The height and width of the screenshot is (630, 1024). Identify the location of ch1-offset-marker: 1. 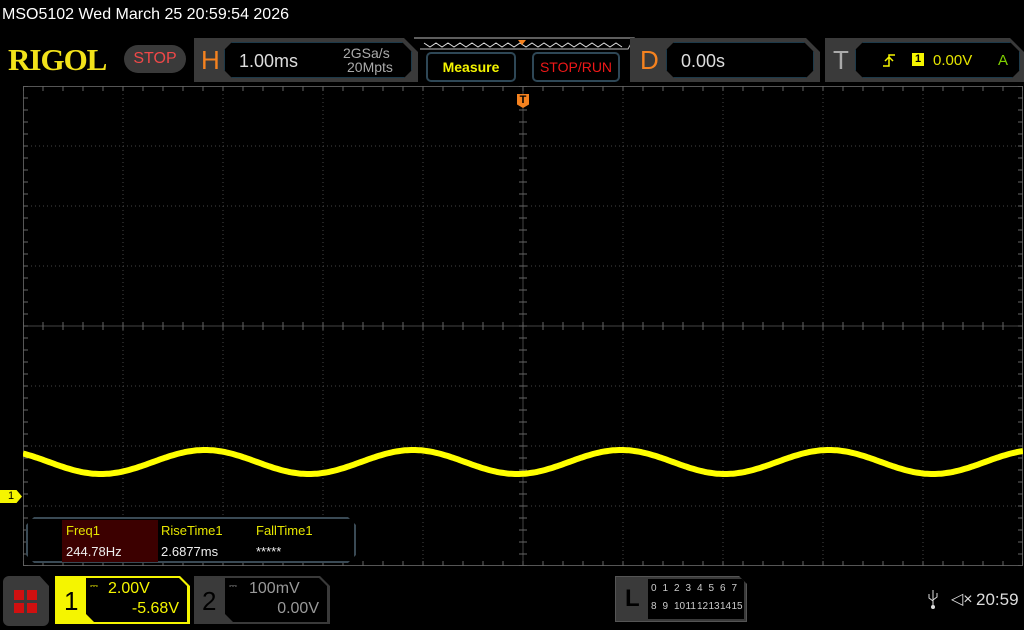
(11, 496).